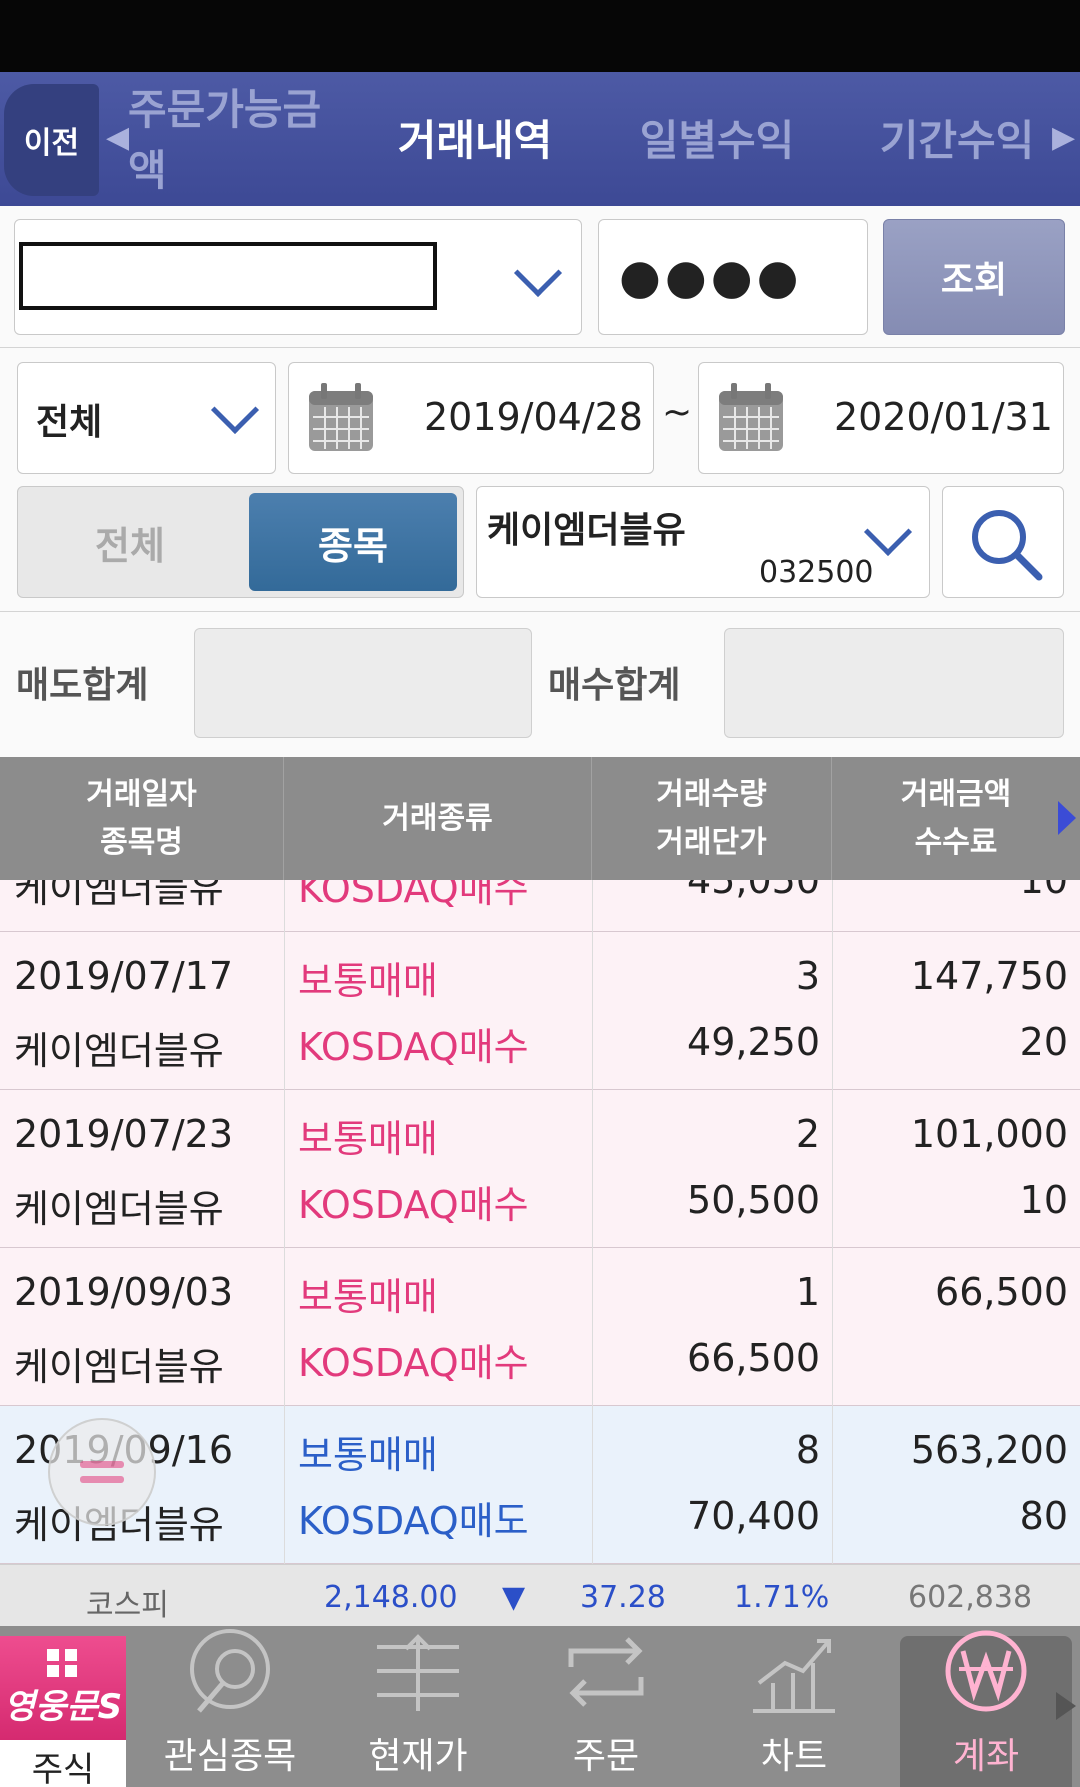 This screenshot has height=1787, width=1080. I want to click on row-price: 45,050, so click(753, 891).